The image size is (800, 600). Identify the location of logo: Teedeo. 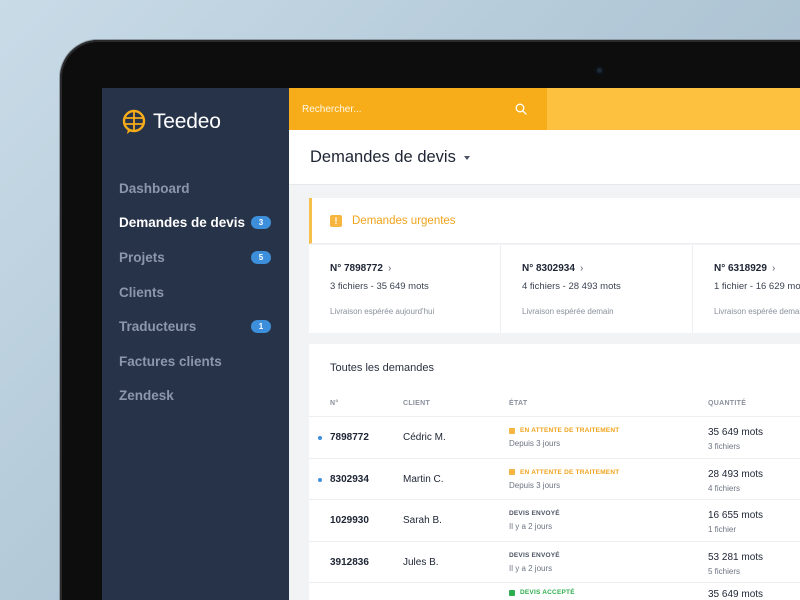
(171, 122).